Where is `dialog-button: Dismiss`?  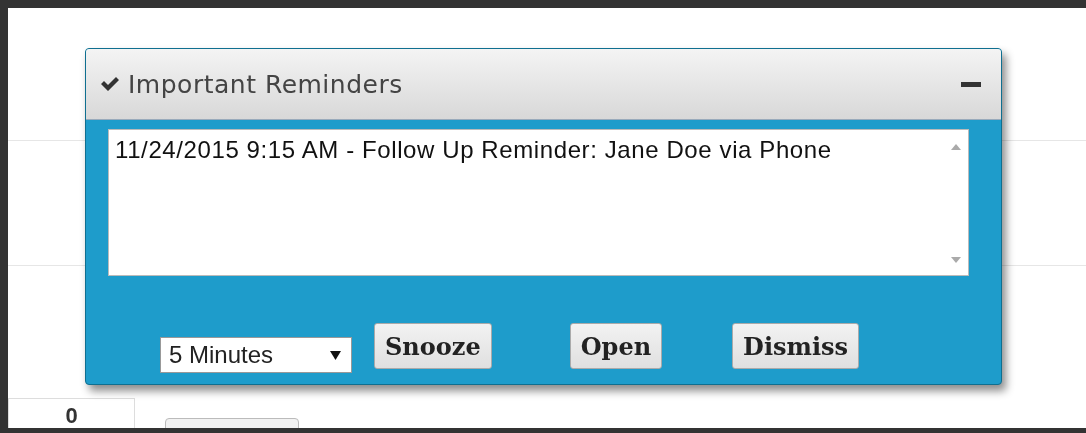 dialog-button: Dismiss is located at coordinates (796, 346).